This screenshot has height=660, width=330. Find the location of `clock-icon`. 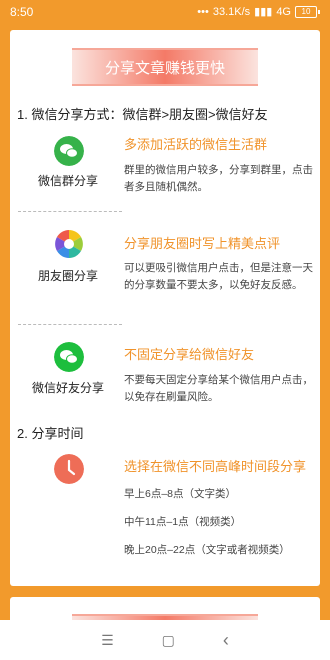

clock-icon is located at coordinates (69, 469).